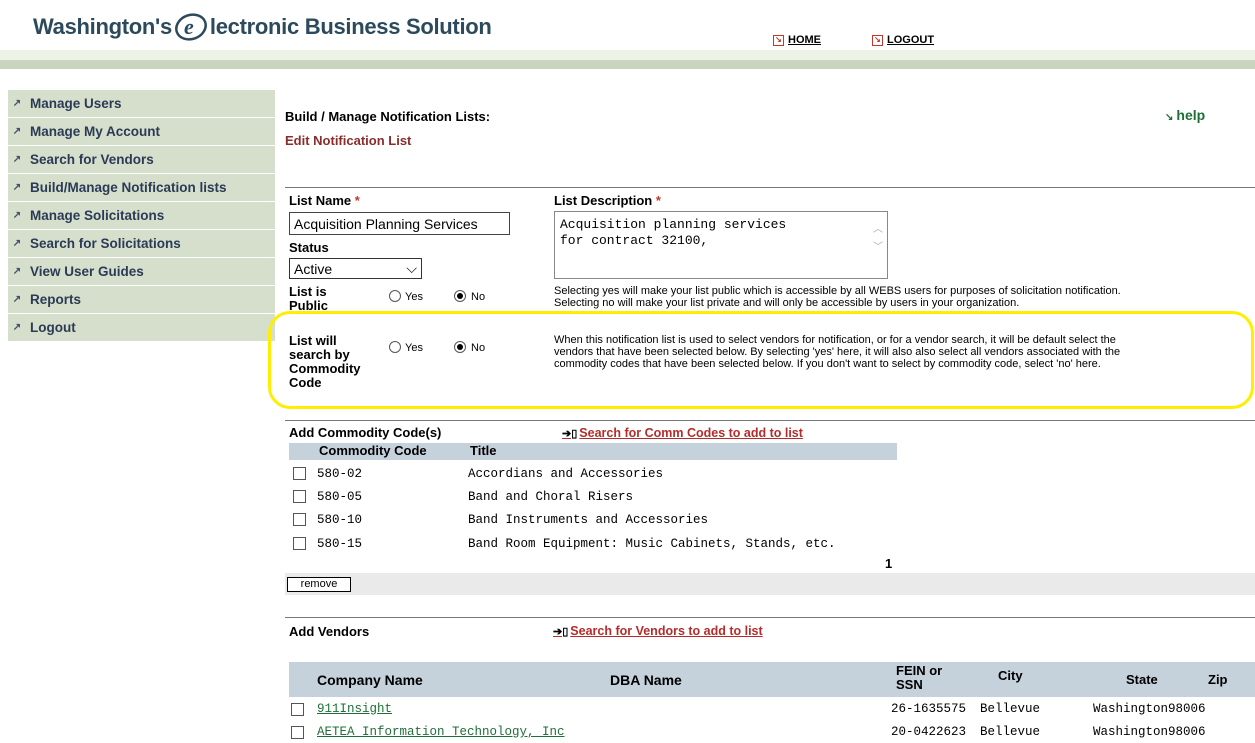 The image size is (1255, 743). What do you see at coordinates (340, 473) in the screenshot?
I see `commodity-code: 580-02` at bounding box center [340, 473].